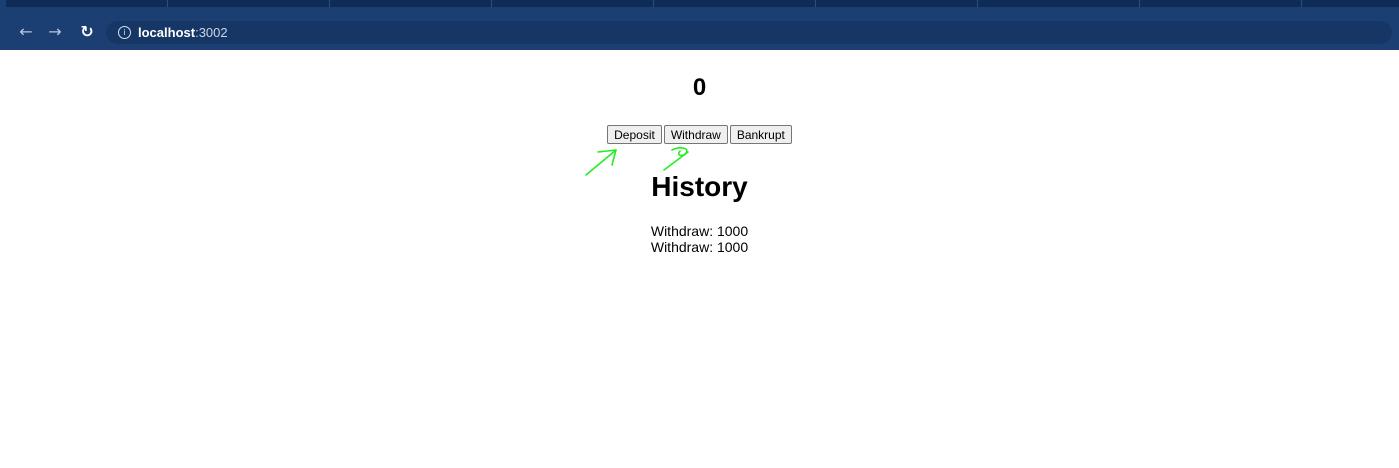 Image resolution: width=1399 pixels, height=468 pixels. I want to click on balance-display: 0, so click(699, 87).